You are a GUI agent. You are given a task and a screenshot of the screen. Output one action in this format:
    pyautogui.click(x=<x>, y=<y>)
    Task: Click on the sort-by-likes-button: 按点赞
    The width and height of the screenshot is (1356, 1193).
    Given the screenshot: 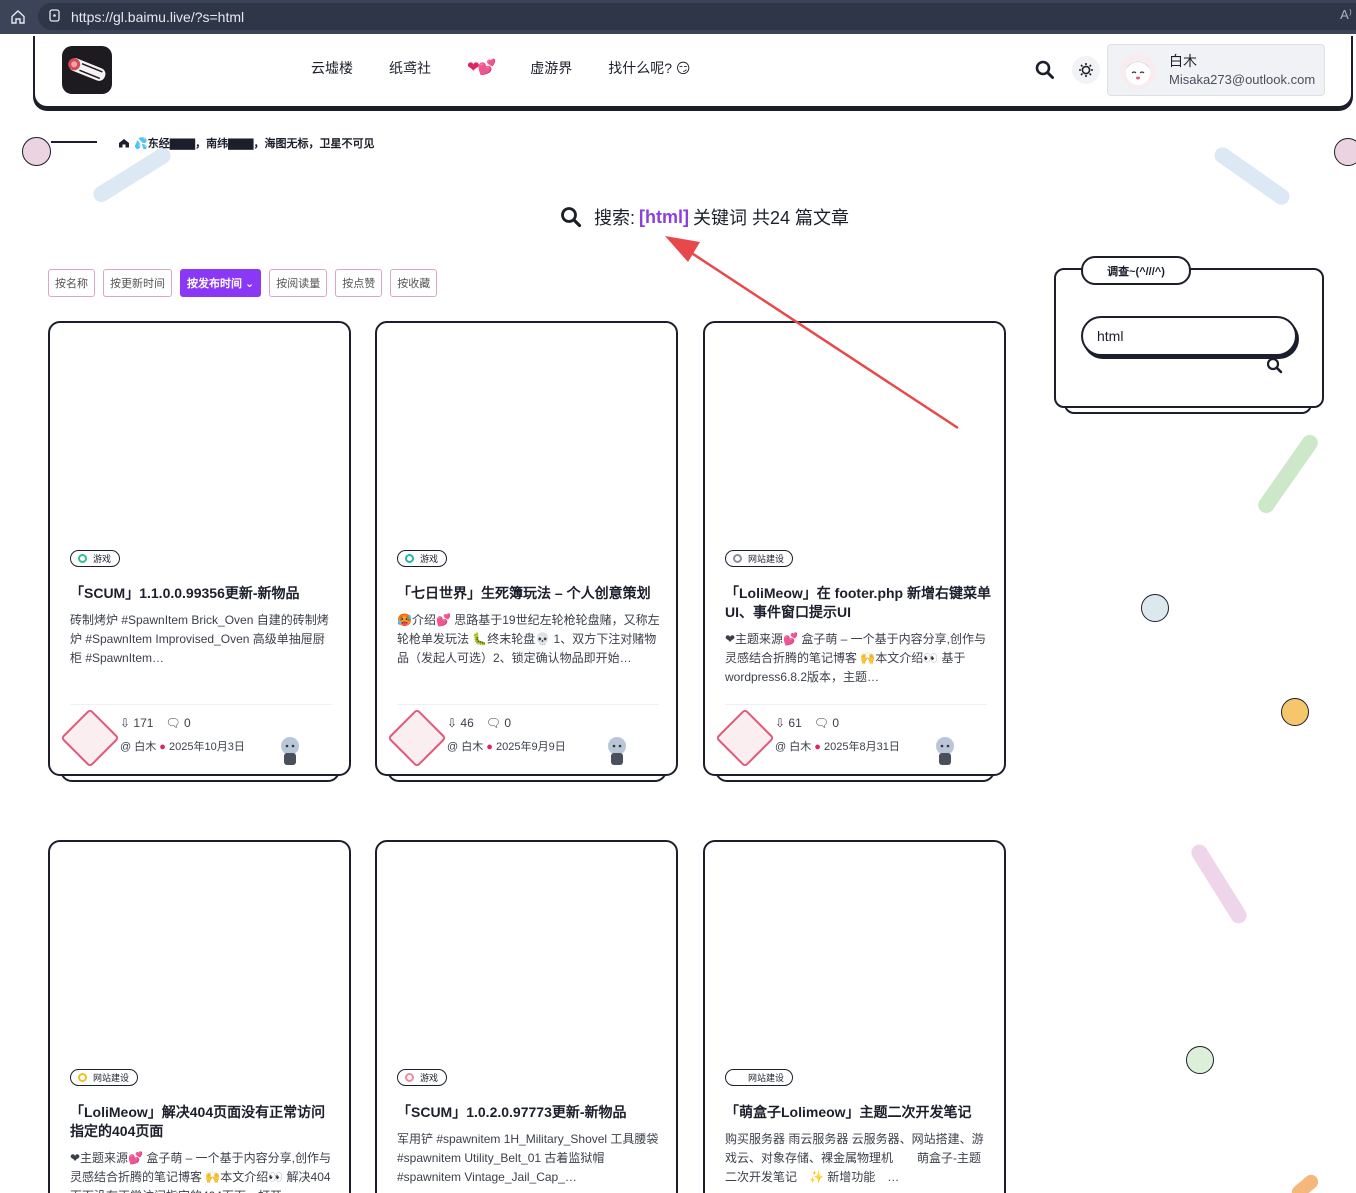 What is the action you would take?
    pyautogui.click(x=359, y=283)
    